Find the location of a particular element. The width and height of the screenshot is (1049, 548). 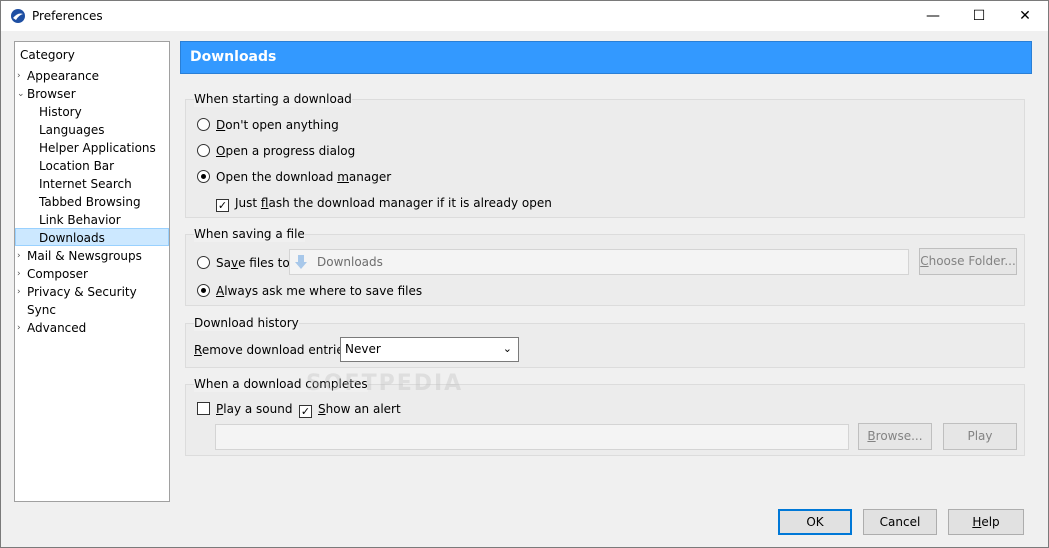

sidebar-item-mail-newsgroups: › Mail & Newsgroups is located at coordinates (79, 256).